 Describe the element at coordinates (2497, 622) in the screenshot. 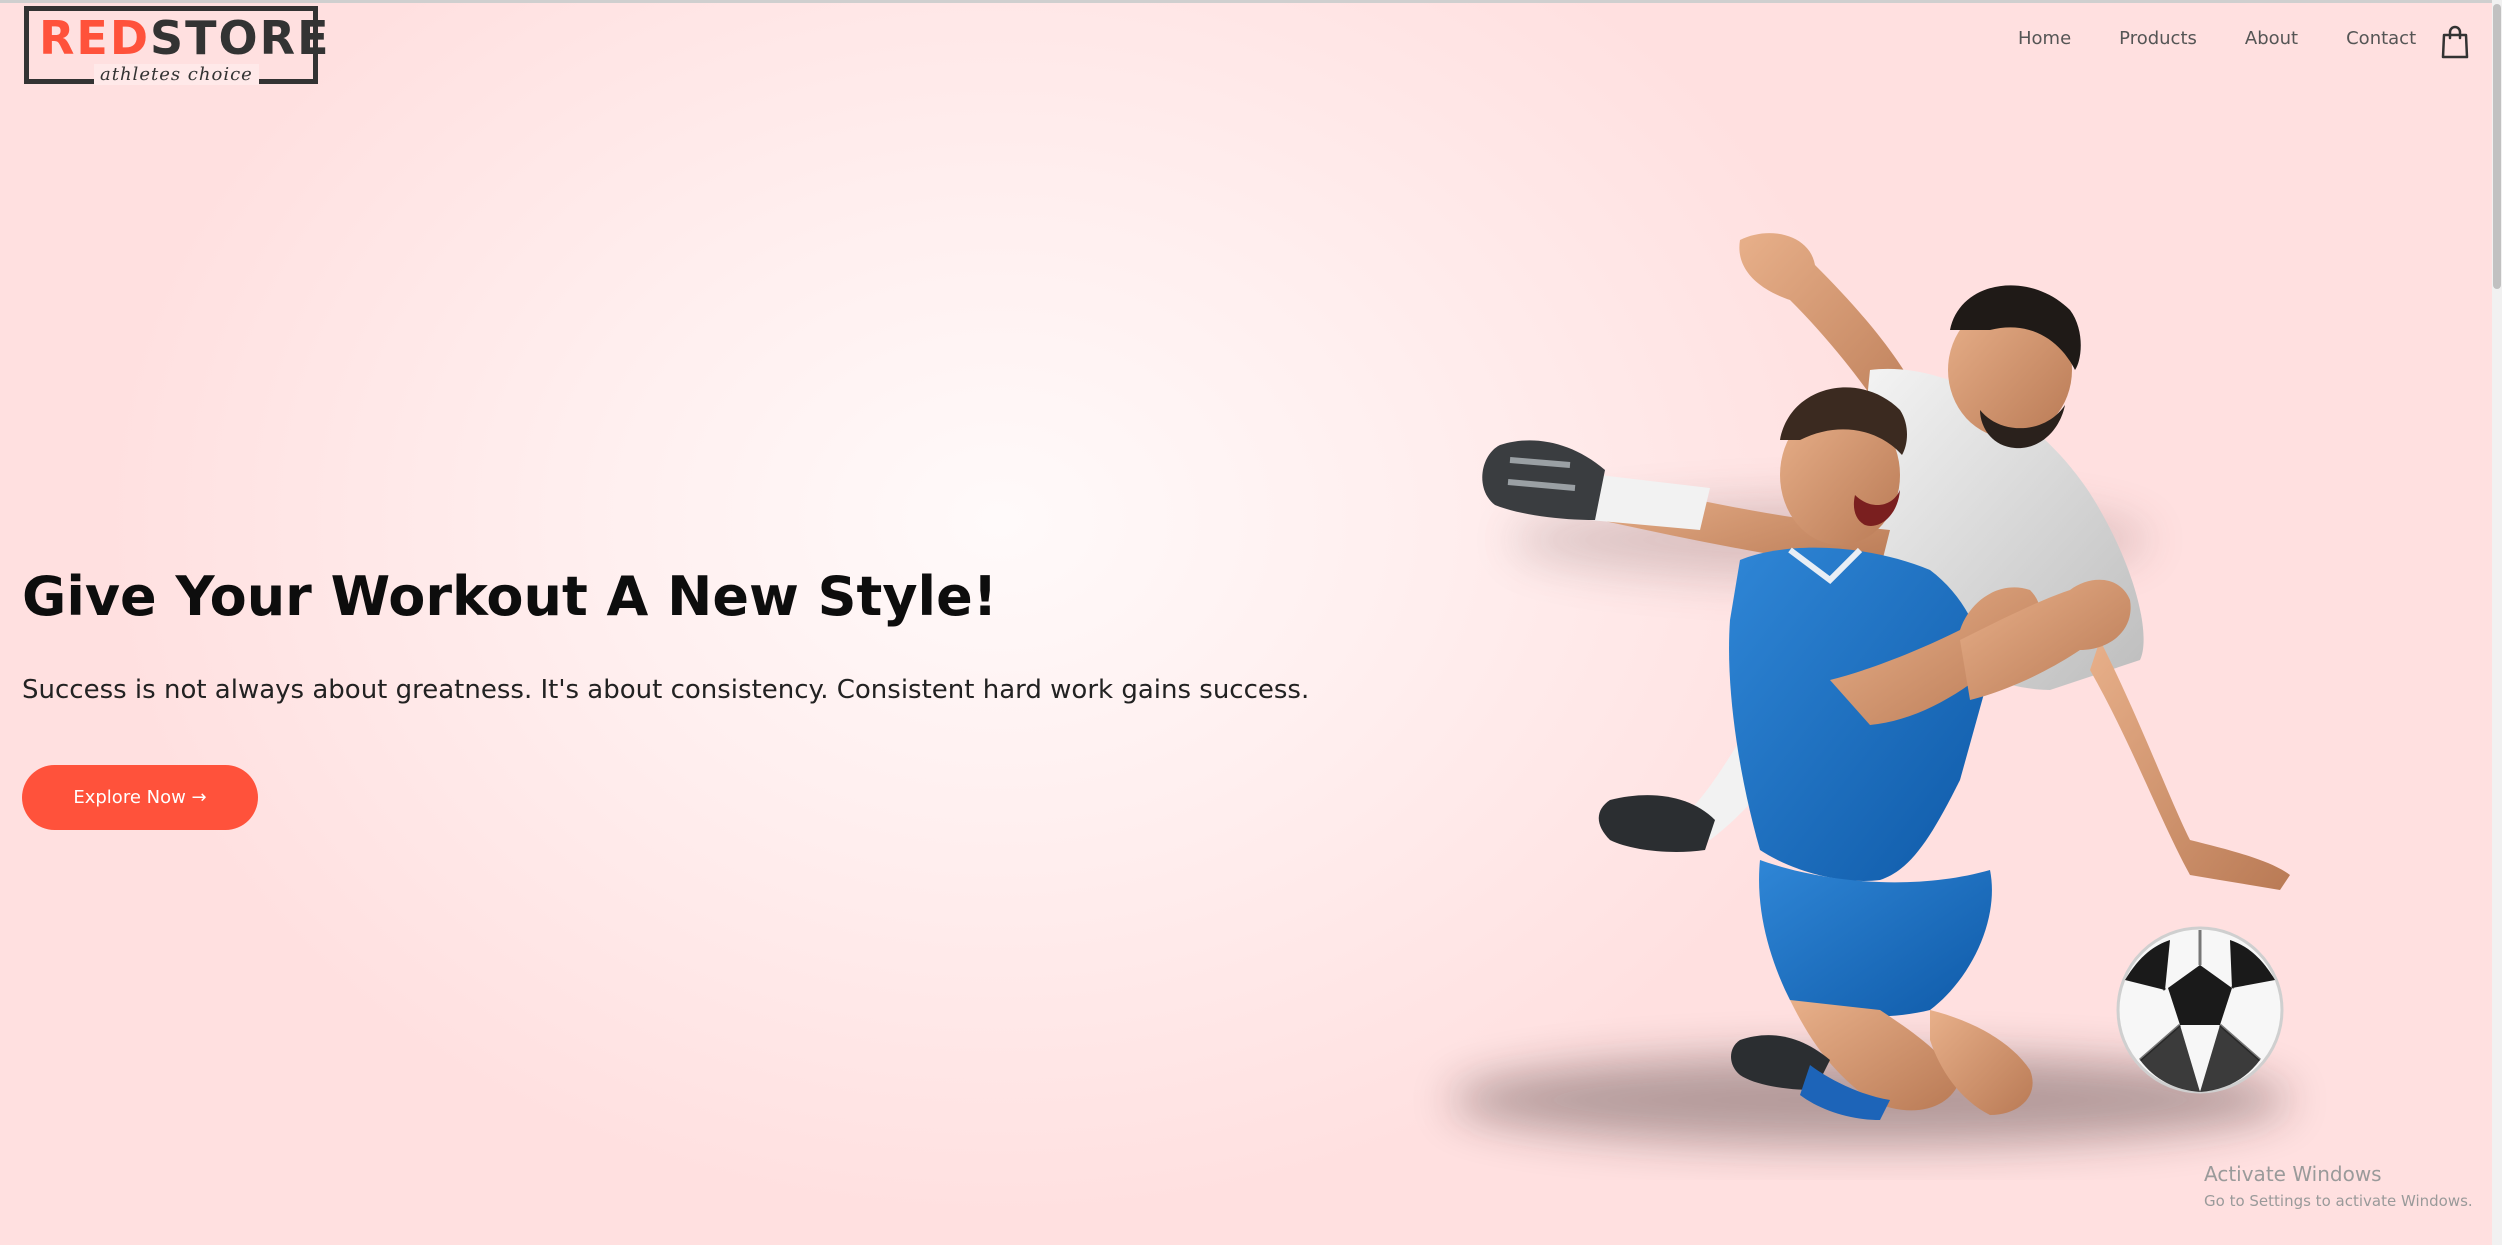

I see `vertical-scrollbar` at that location.